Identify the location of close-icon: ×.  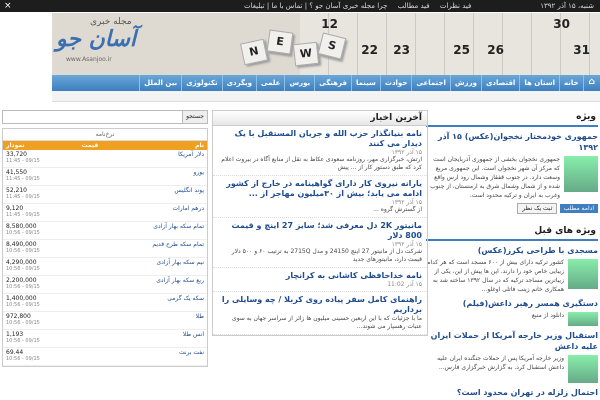
(8, 6).